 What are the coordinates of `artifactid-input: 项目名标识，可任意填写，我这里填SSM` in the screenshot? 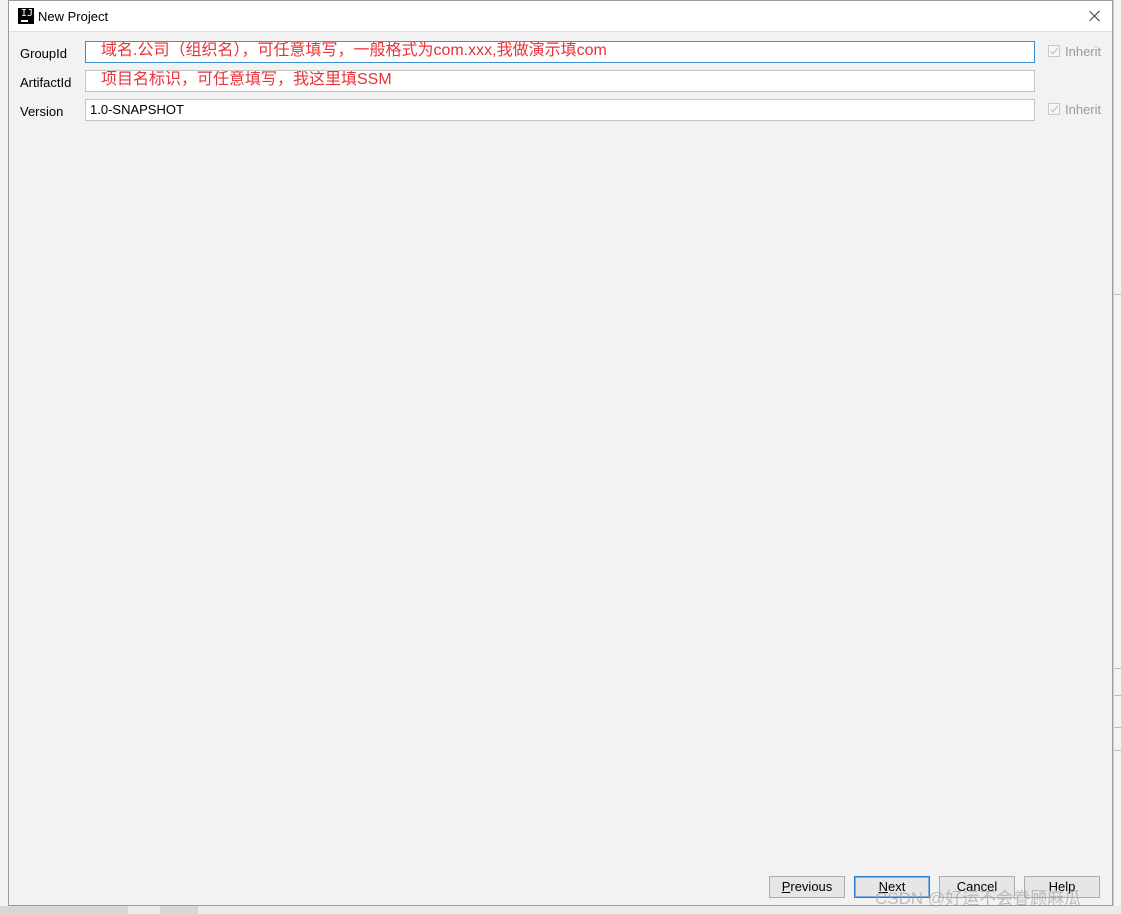 It's located at (560, 81).